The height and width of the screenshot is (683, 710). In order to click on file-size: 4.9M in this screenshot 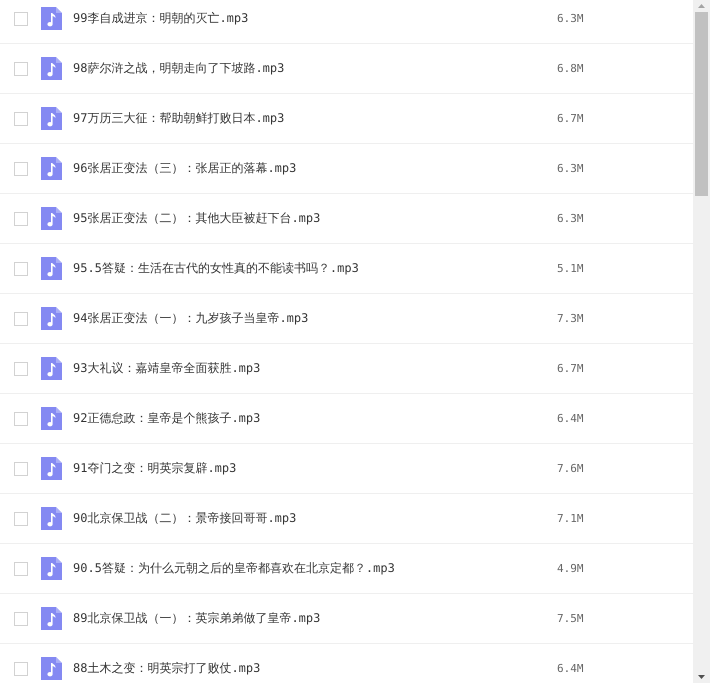, I will do `click(570, 568)`.